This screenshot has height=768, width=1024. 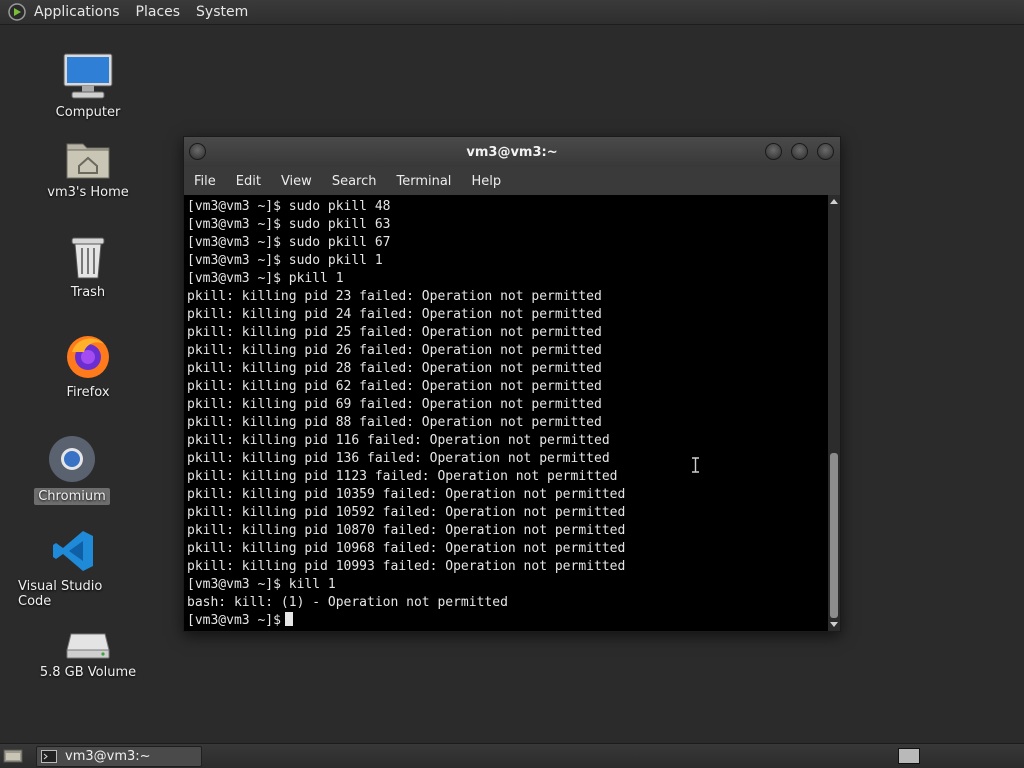 What do you see at coordinates (773, 151) in the screenshot?
I see `minimize-button` at bounding box center [773, 151].